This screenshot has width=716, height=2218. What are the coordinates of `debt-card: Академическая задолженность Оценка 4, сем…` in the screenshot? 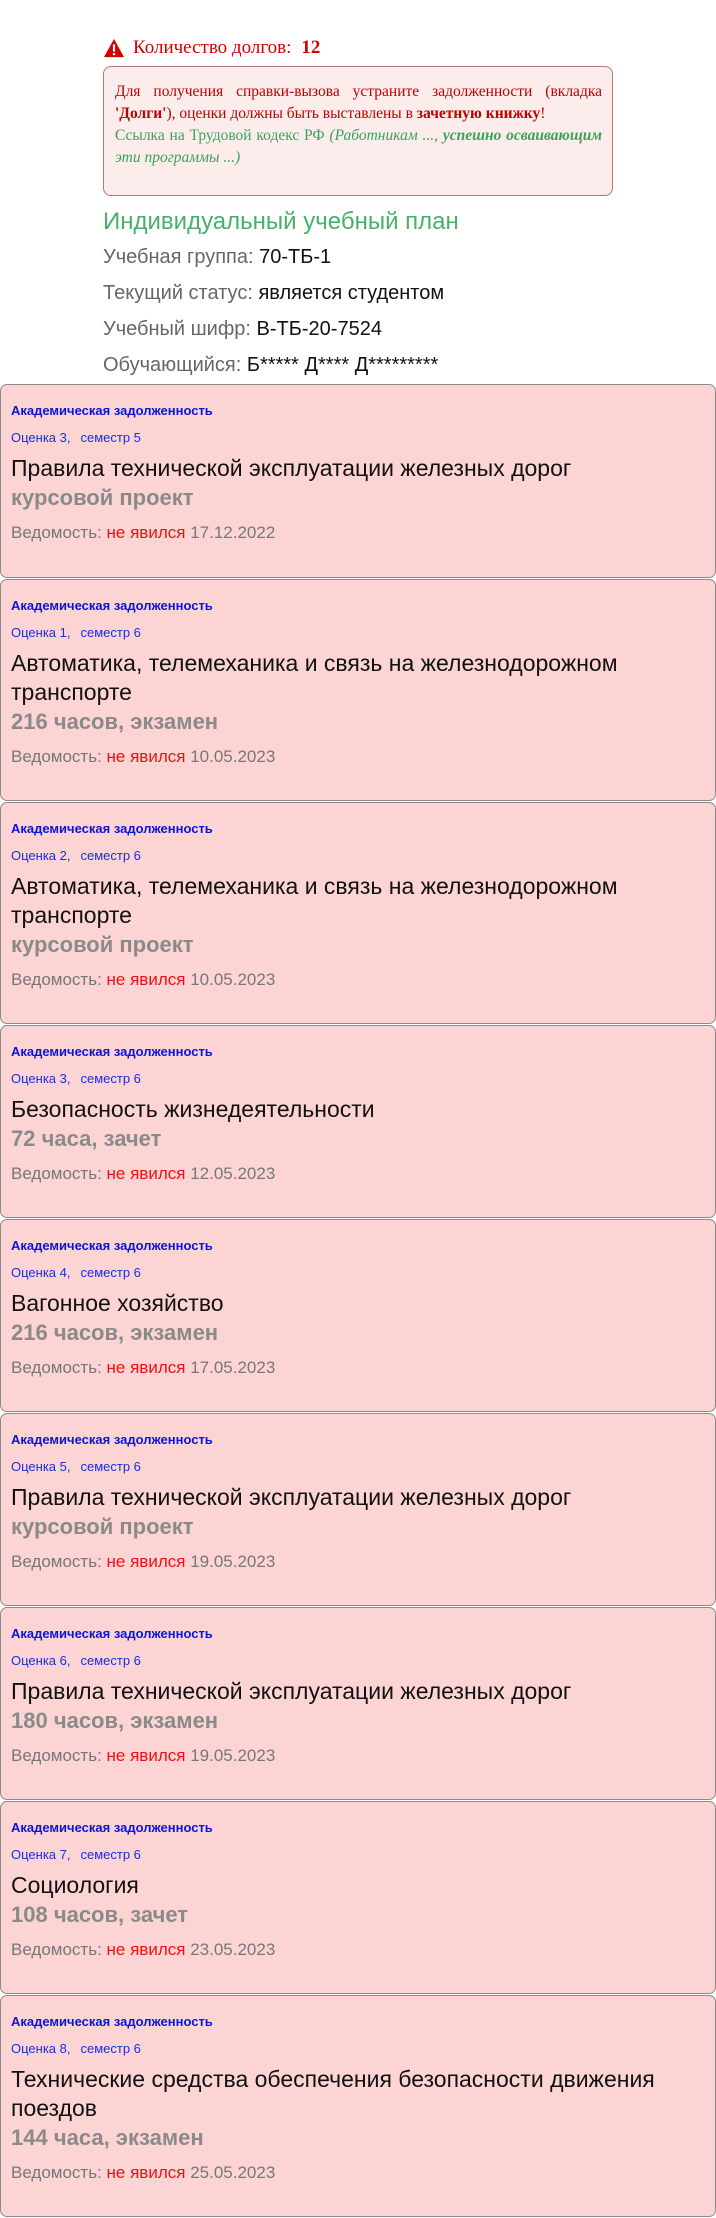 It's located at (358, 1315).